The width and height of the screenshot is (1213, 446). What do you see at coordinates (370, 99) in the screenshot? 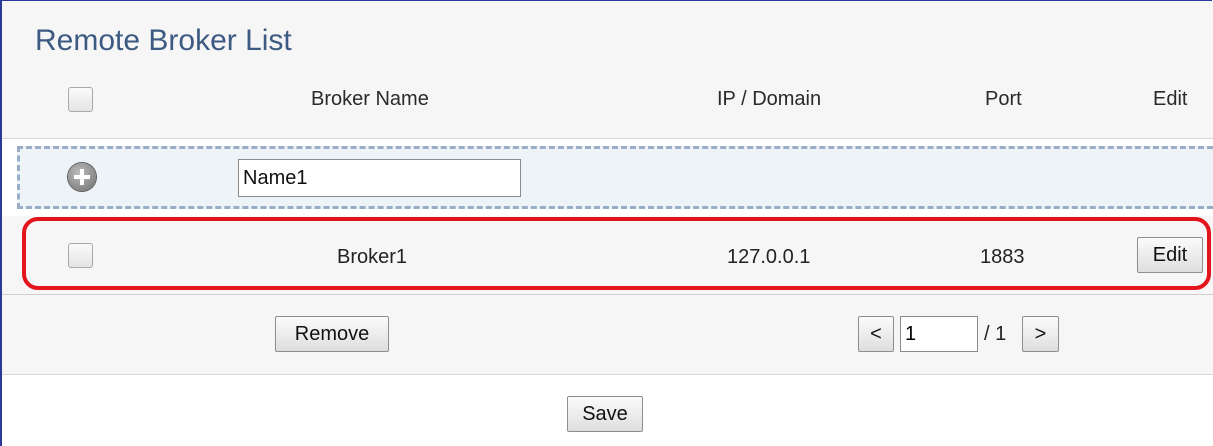
I see `header-broker-name: Broker Name` at bounding box center [370, 99].